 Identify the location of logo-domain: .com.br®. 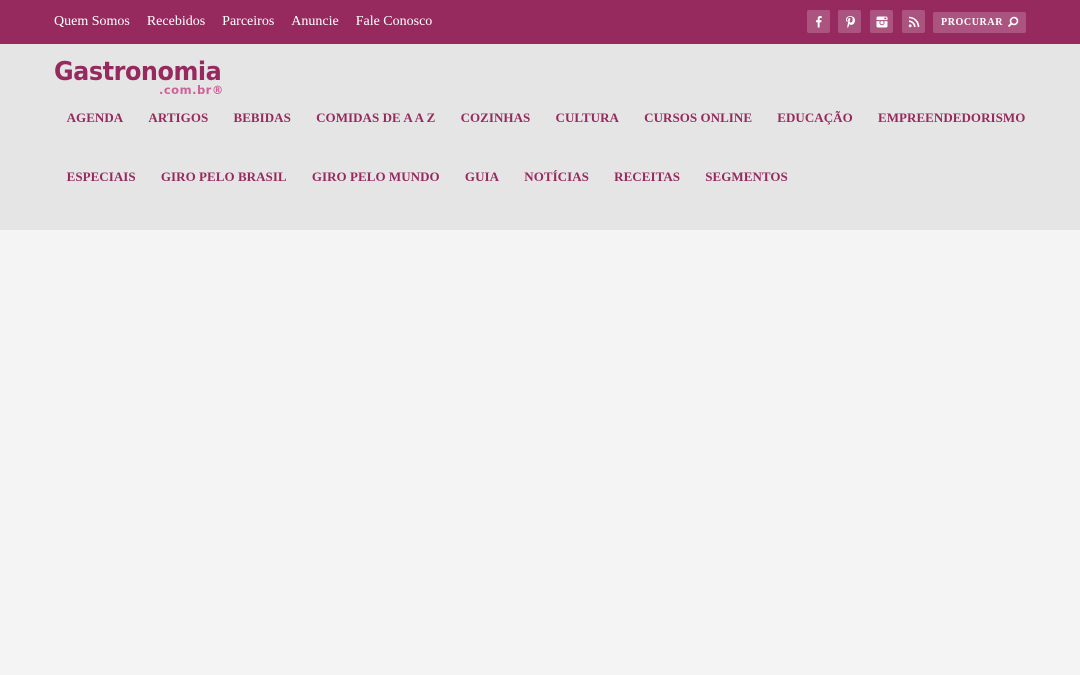
(191, 90).